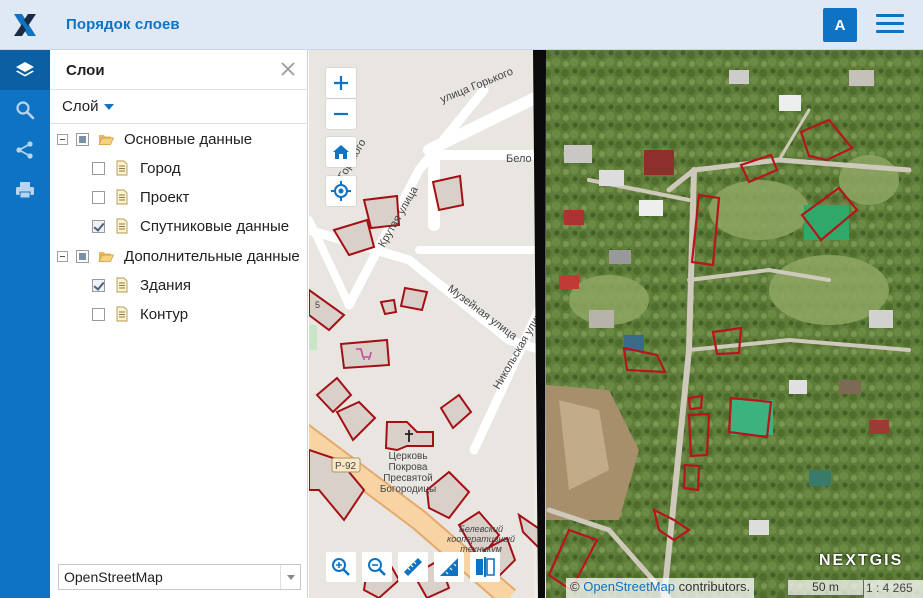 This screenshot has width=923, height=598. What do you see at coordinates (317, 305) in the screenshot?
I see `house-number: 5` at bounding box center [317, 305].